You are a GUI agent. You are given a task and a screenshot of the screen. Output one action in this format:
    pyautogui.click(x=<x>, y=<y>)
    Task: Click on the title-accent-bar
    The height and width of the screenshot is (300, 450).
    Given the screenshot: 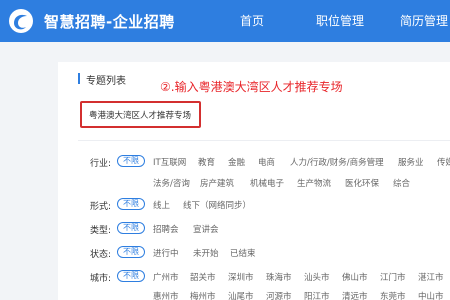 What is the action you would take?
    pyautogui.click(x=79, y=78)
    